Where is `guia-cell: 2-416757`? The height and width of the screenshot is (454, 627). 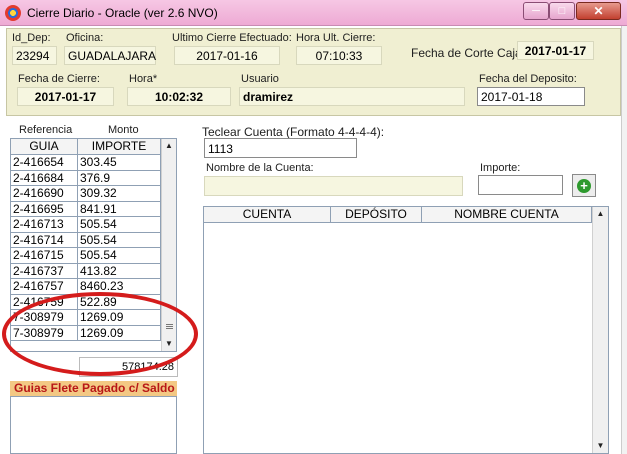 guia-cell: 2-416757 is located at coordinates (44, 286).